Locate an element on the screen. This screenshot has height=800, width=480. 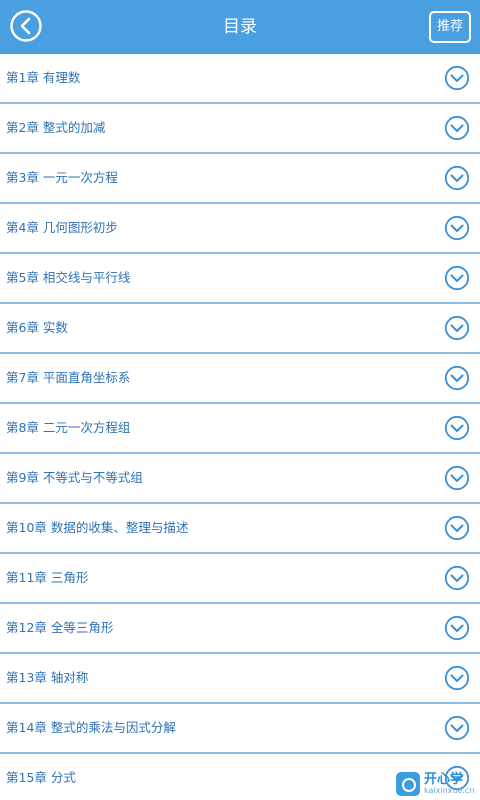
chapter-row: 第5章 相交线与平行线 is located at coordinates (240, 279).